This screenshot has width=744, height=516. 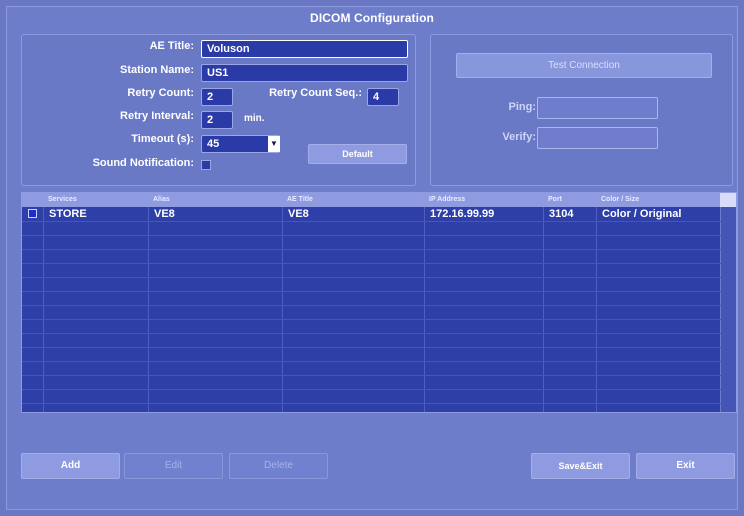 What do you see at coordinates (372, 18) in the screenshot?
I see `window-title: DICOM Configuration` at bounding box center [372, 18].